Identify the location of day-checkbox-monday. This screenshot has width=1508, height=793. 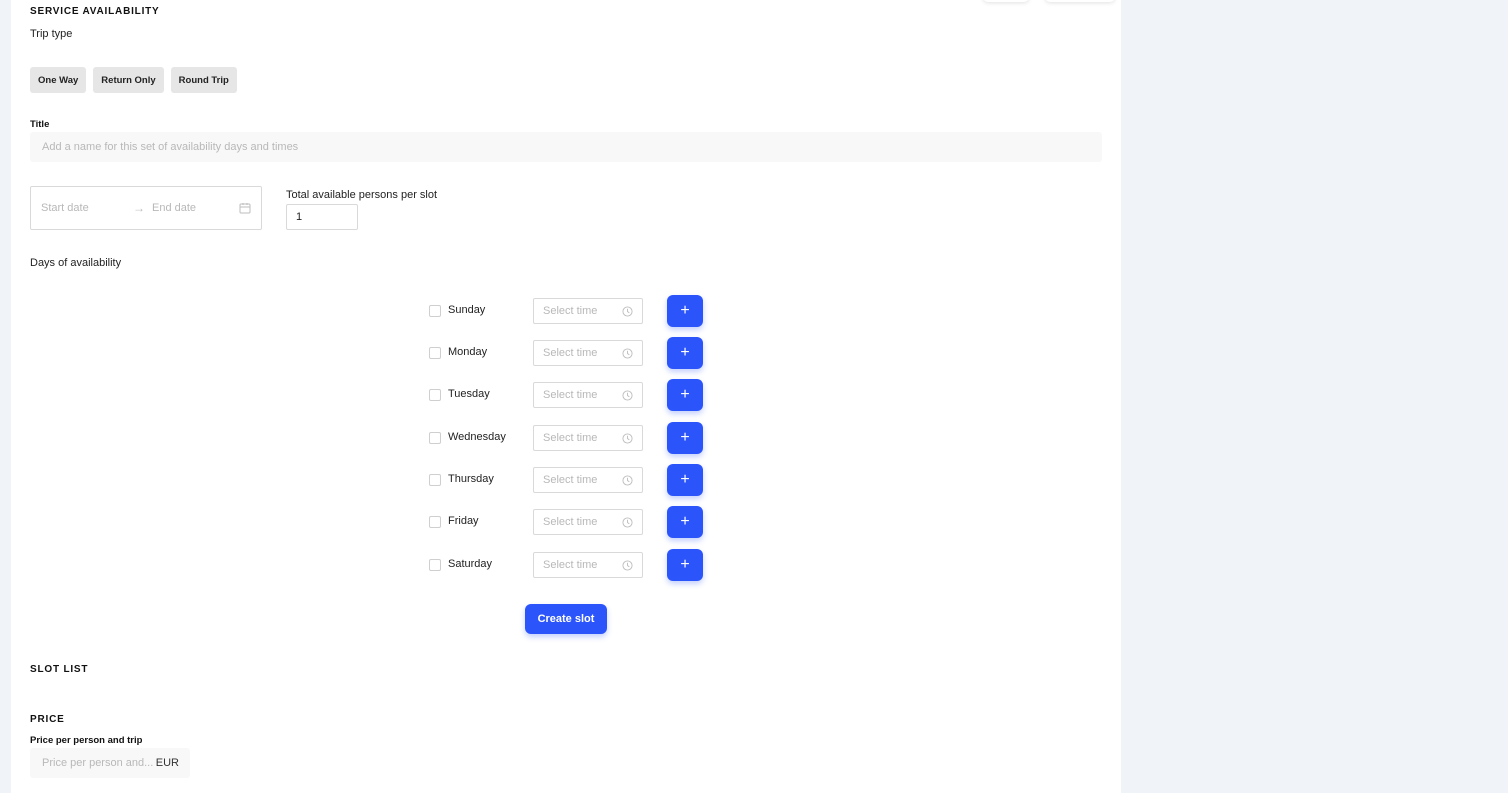
(435, 353).